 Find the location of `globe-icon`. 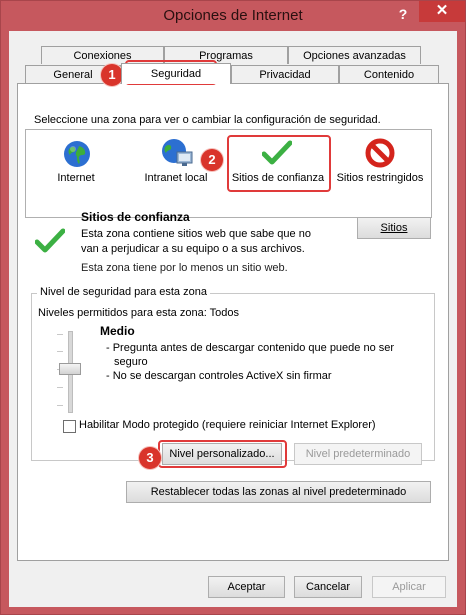

globe-icon is located at coordinates (77, 154).